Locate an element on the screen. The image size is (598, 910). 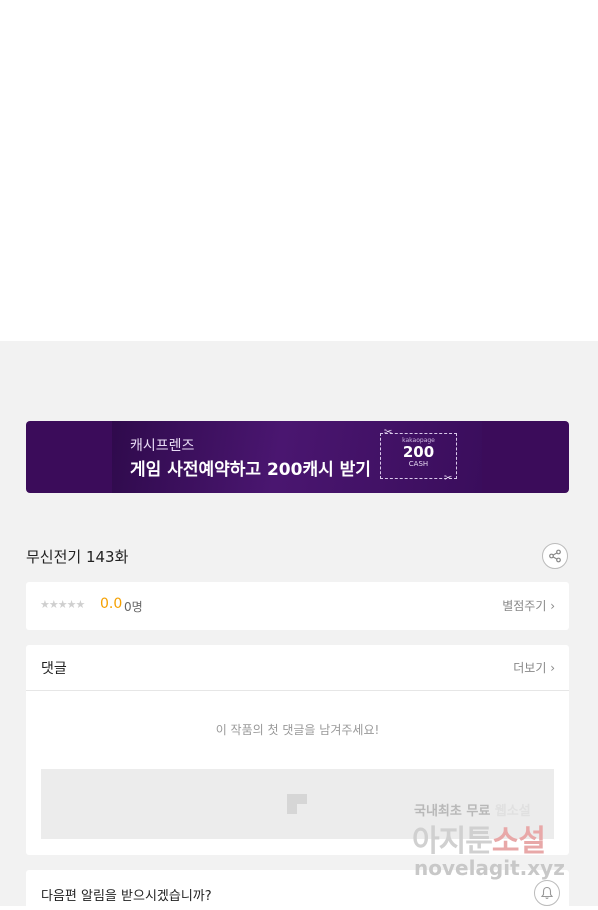
coupon-unit: CASH is located at coordinates (418, 464).